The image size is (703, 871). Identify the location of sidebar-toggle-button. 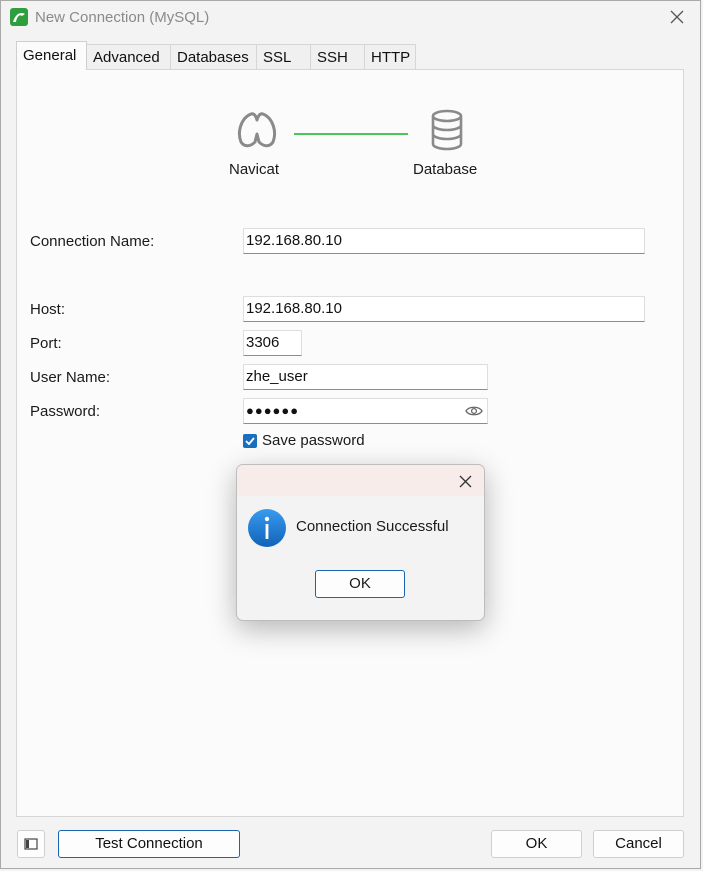
(31, 844).